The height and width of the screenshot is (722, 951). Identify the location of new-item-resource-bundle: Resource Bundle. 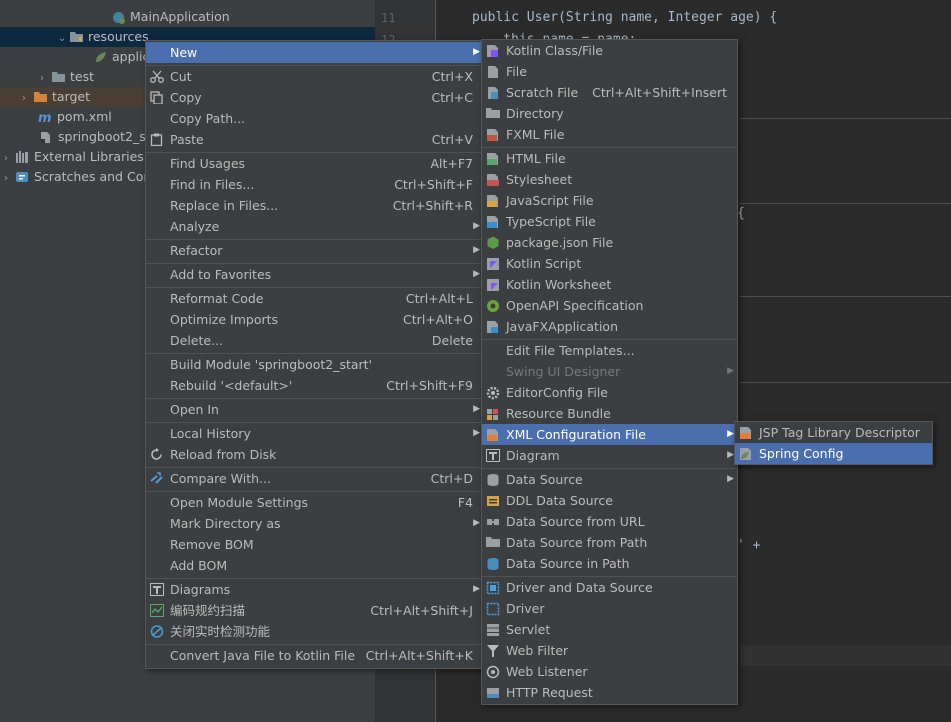
(609, 413).